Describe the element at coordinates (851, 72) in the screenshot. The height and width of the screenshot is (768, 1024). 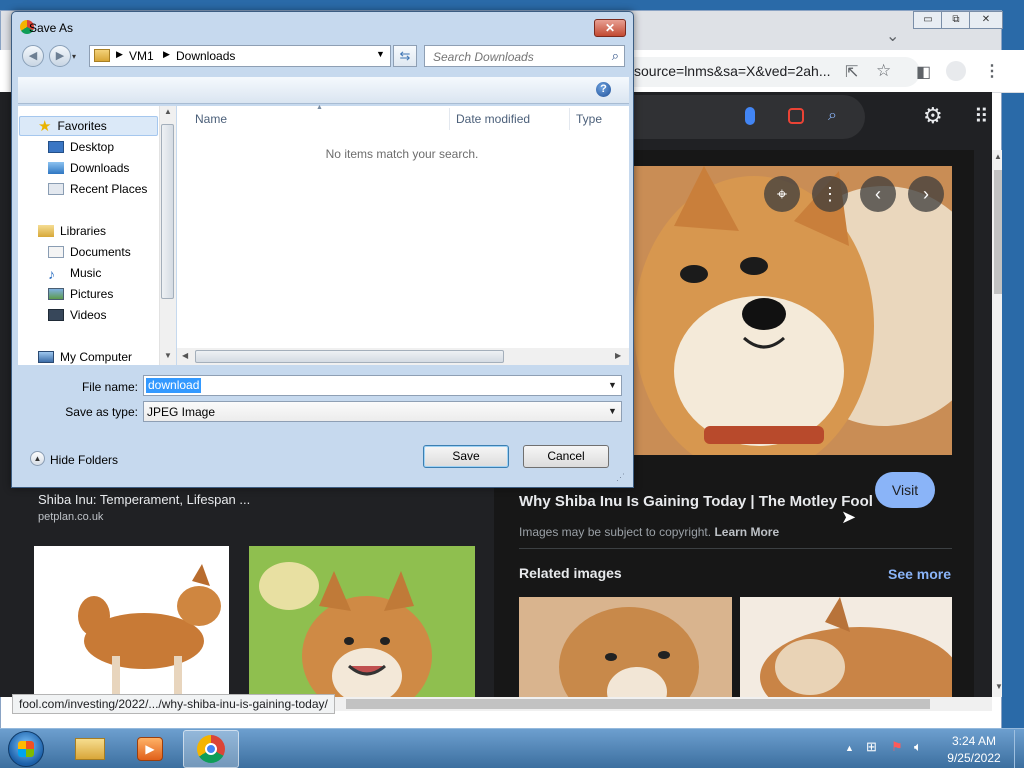
I see `share-icon: ⇱` at that location.